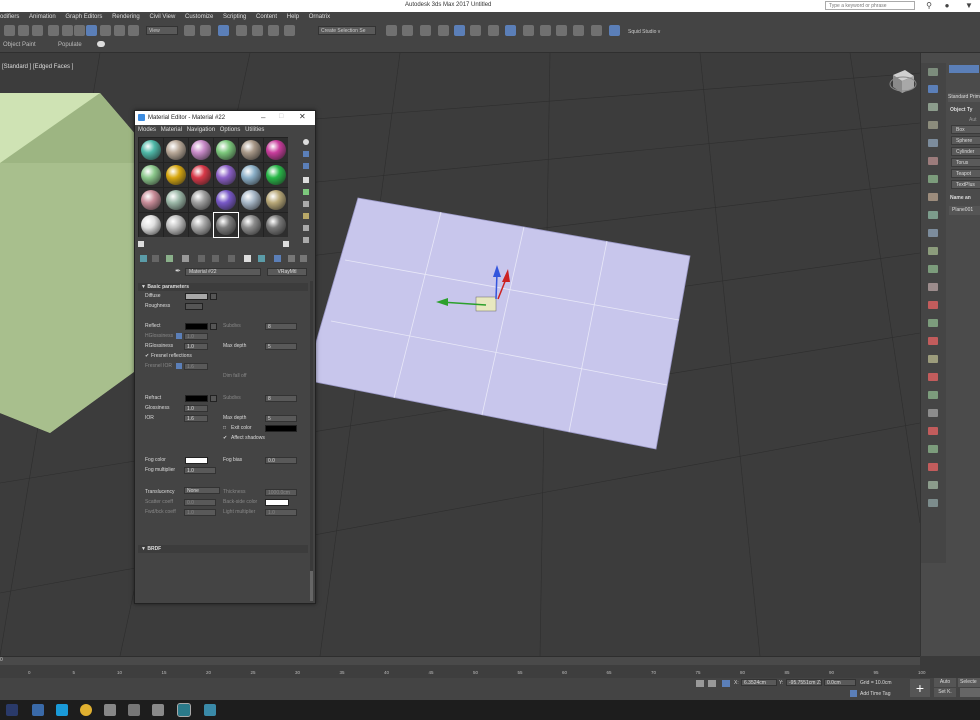 Image resolution: width=980 pixels, height=720 pixels. Describe the element at coordinates (614, 30) in the screenshot. I see `fb-icon` at that location.